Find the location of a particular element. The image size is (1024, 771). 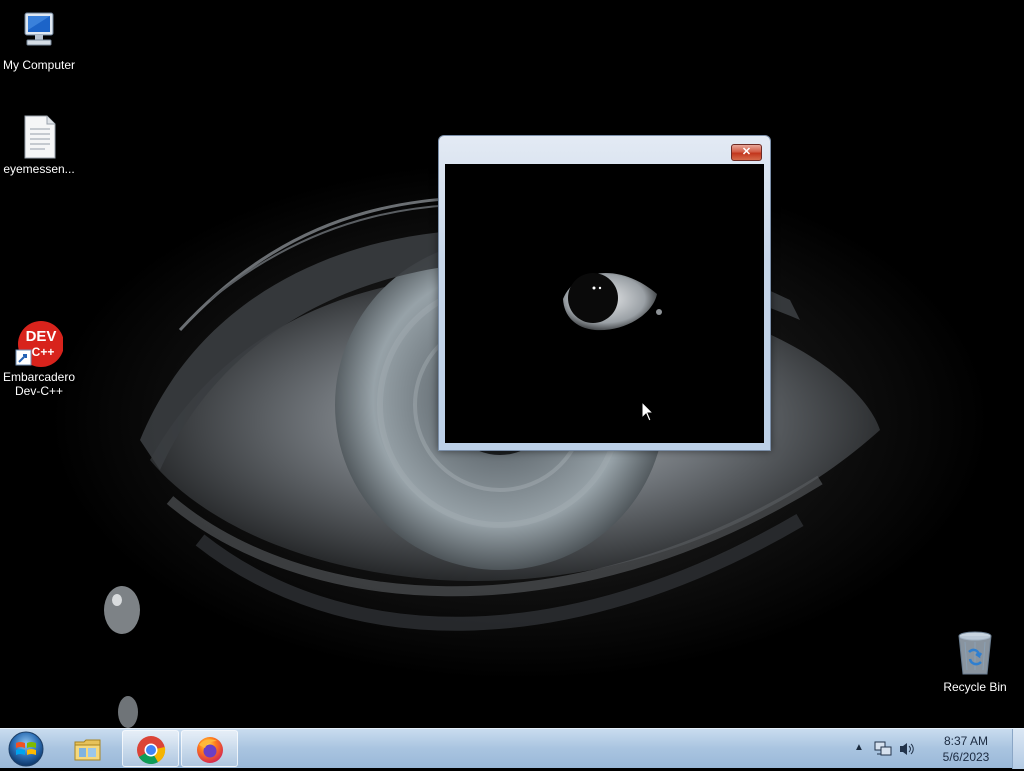

taskbar-chrome is located at coordinates (150, 748).